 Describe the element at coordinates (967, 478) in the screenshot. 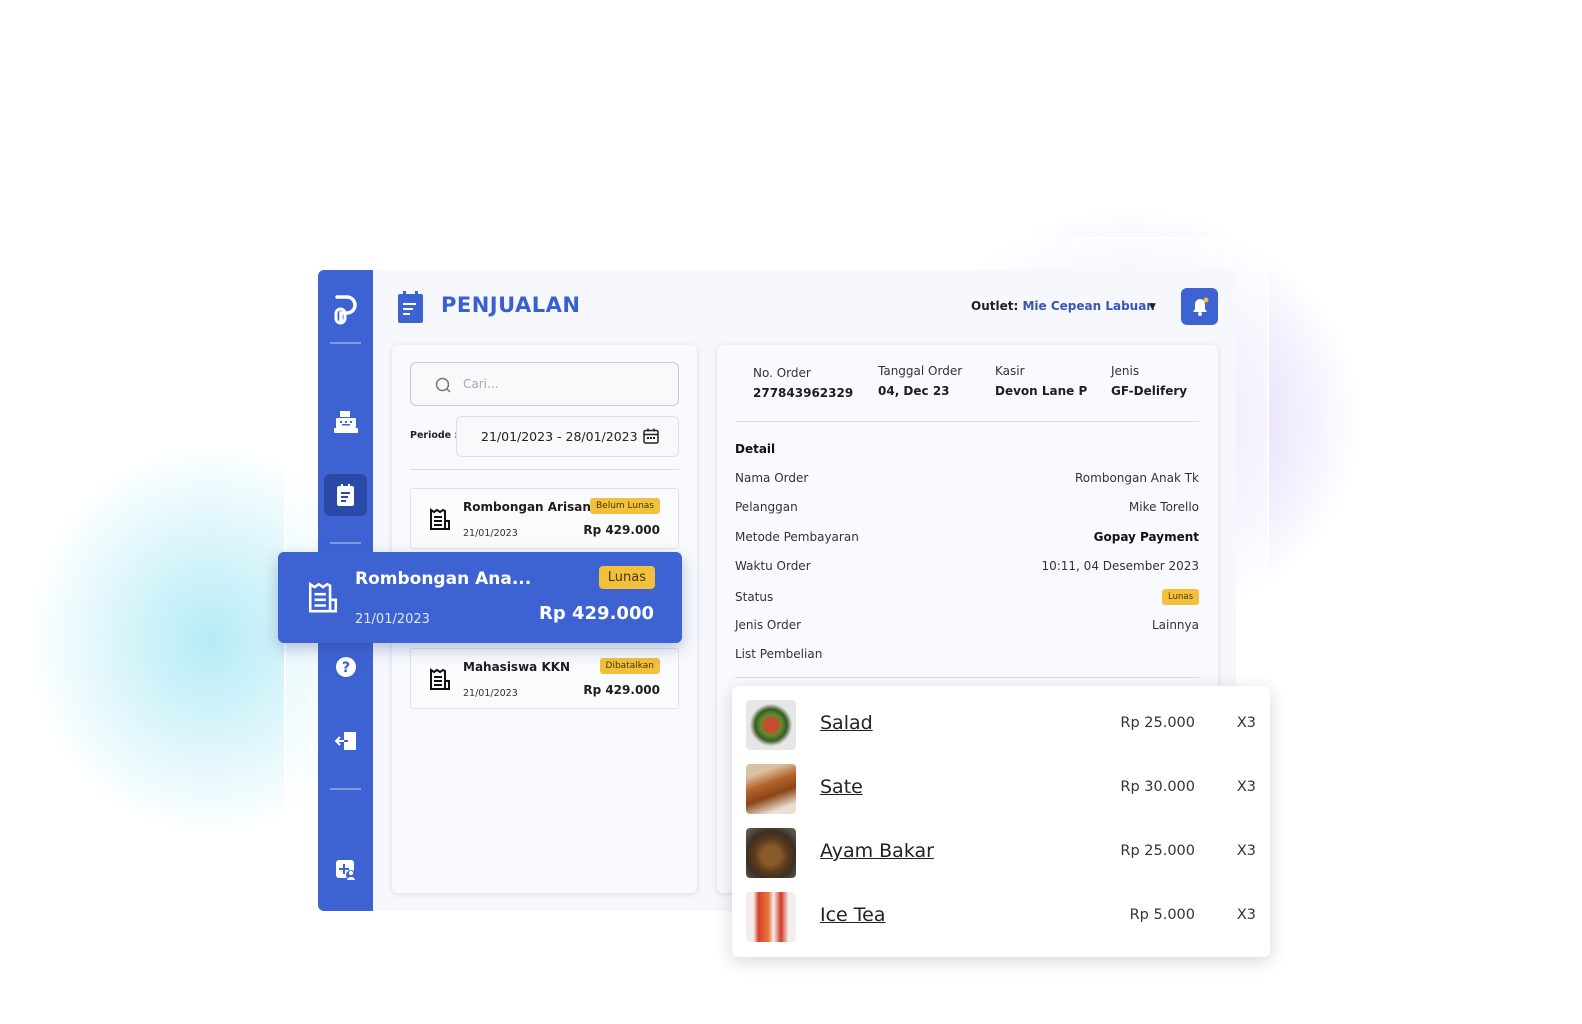

I see `detail-row: Nama Order Rombongan Anak Tk` at that location.